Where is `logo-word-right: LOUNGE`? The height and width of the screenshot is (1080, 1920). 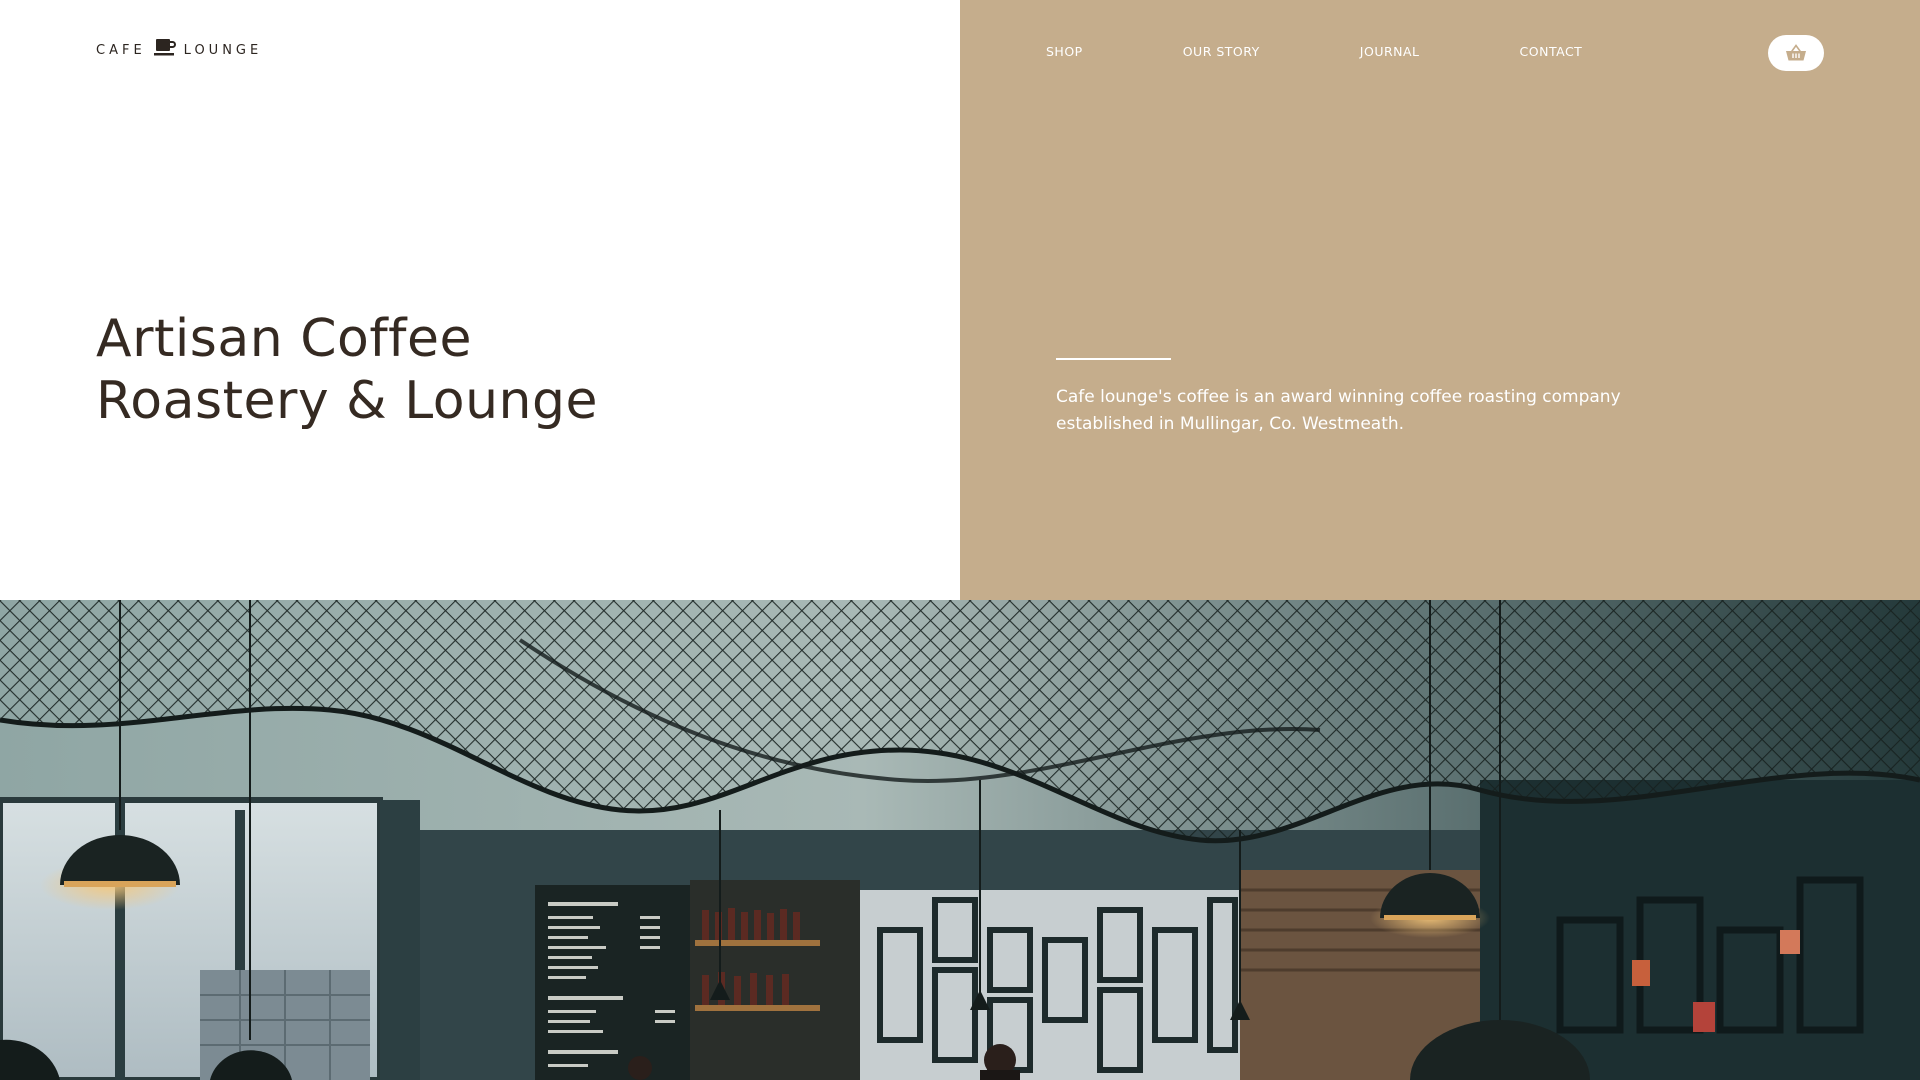 logo-word-right: LOUNGE is located at coordinates (223, 50).